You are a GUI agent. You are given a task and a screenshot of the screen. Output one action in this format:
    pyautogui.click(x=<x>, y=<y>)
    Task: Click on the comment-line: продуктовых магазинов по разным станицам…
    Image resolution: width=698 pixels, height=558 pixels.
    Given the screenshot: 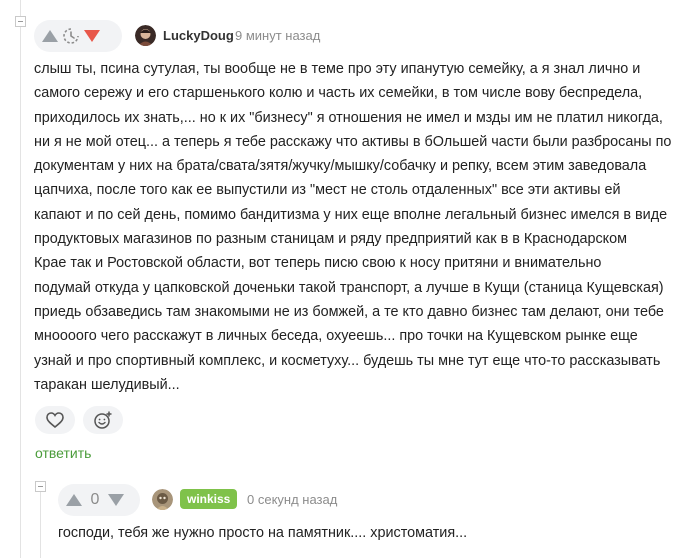 What is the action you would take?
    pyautogui.click(x=331, y=239)
    